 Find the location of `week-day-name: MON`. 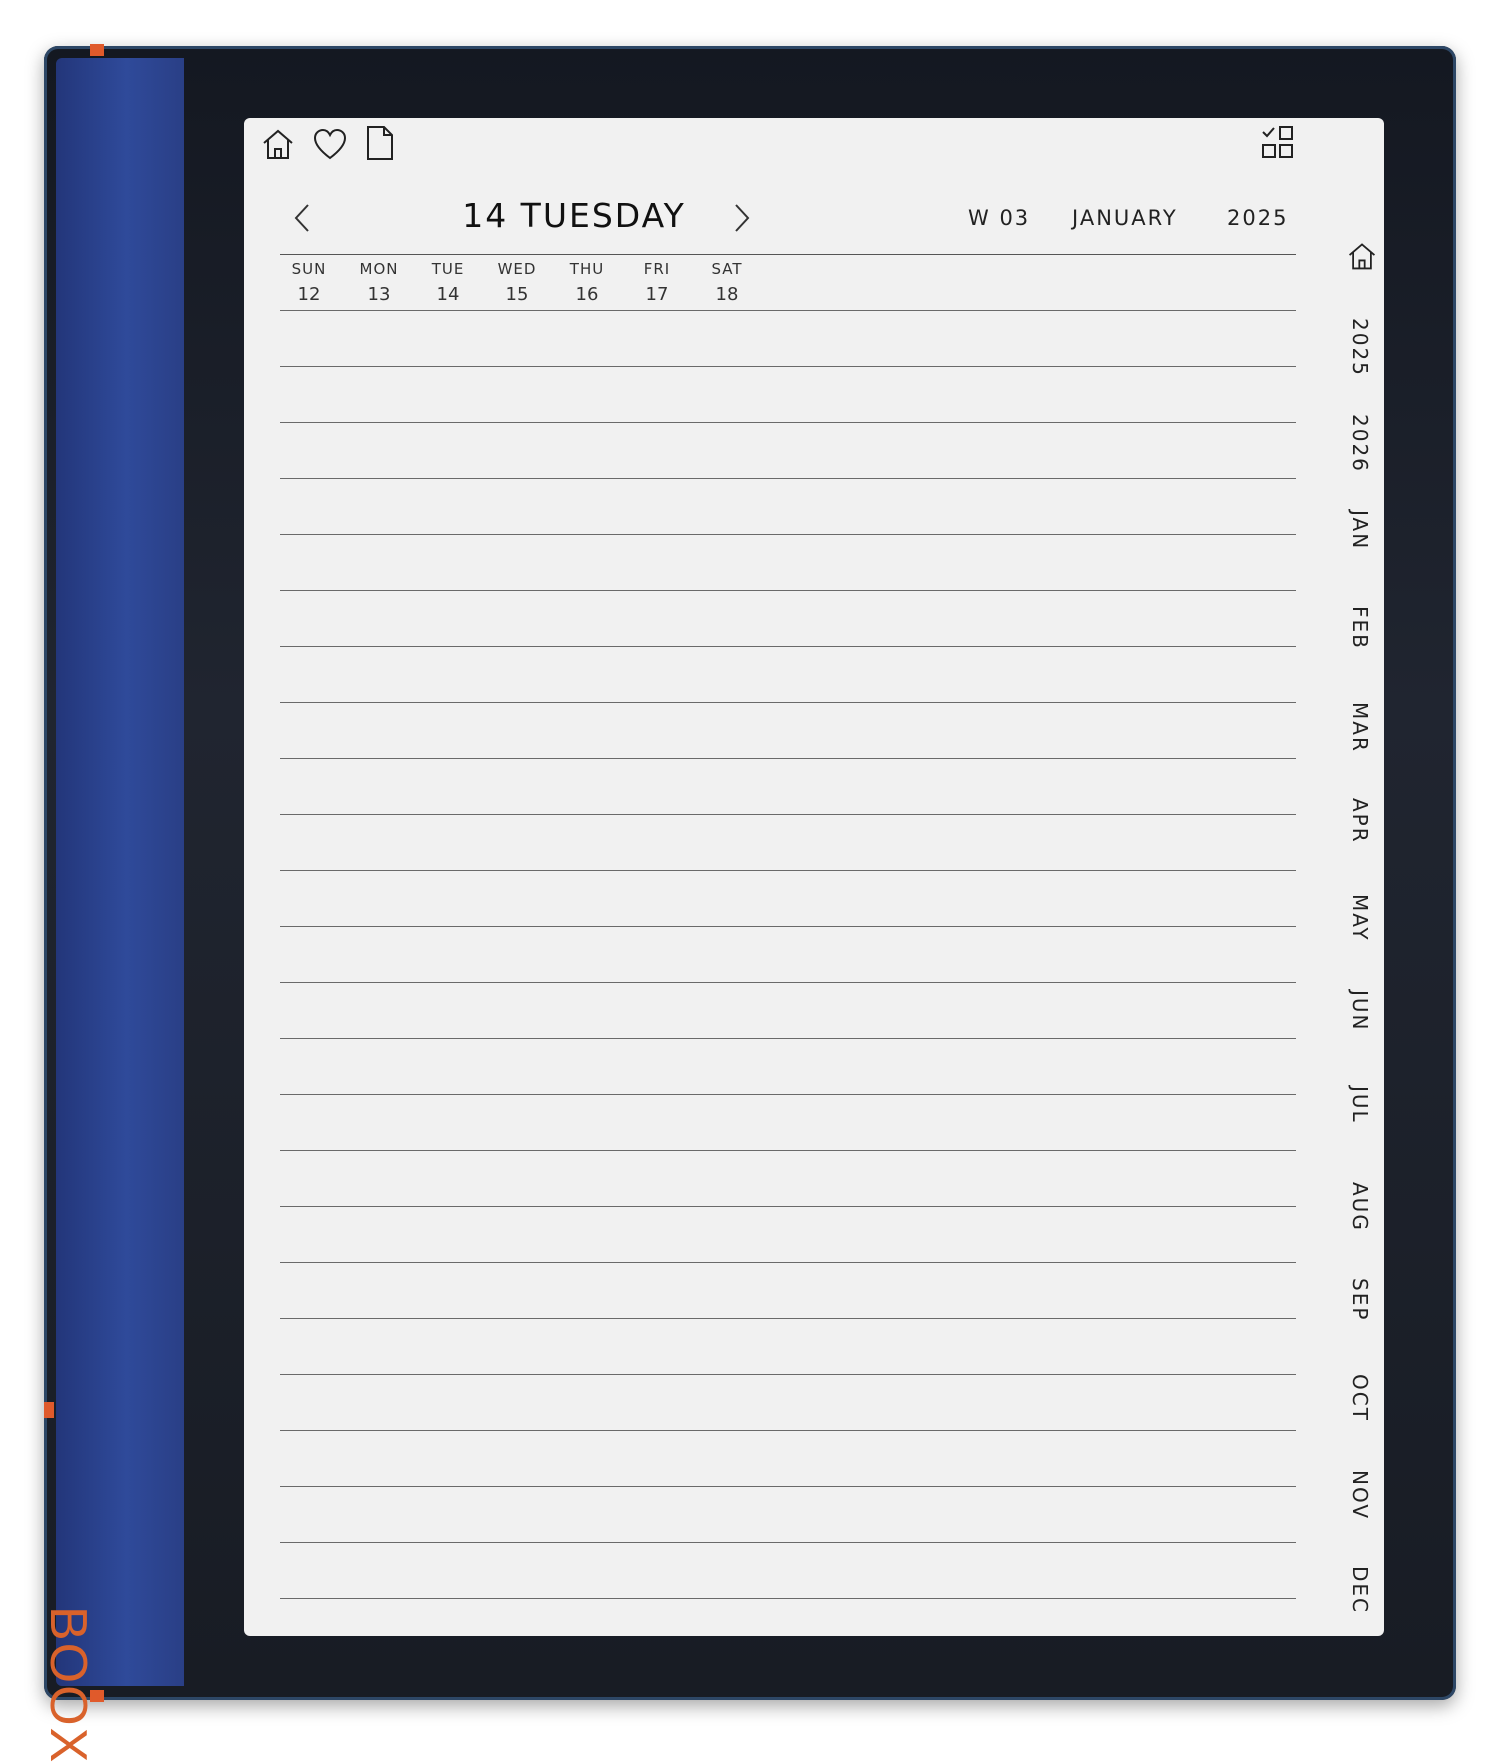

week-day-name: MON is located at coordinates (379, 269).